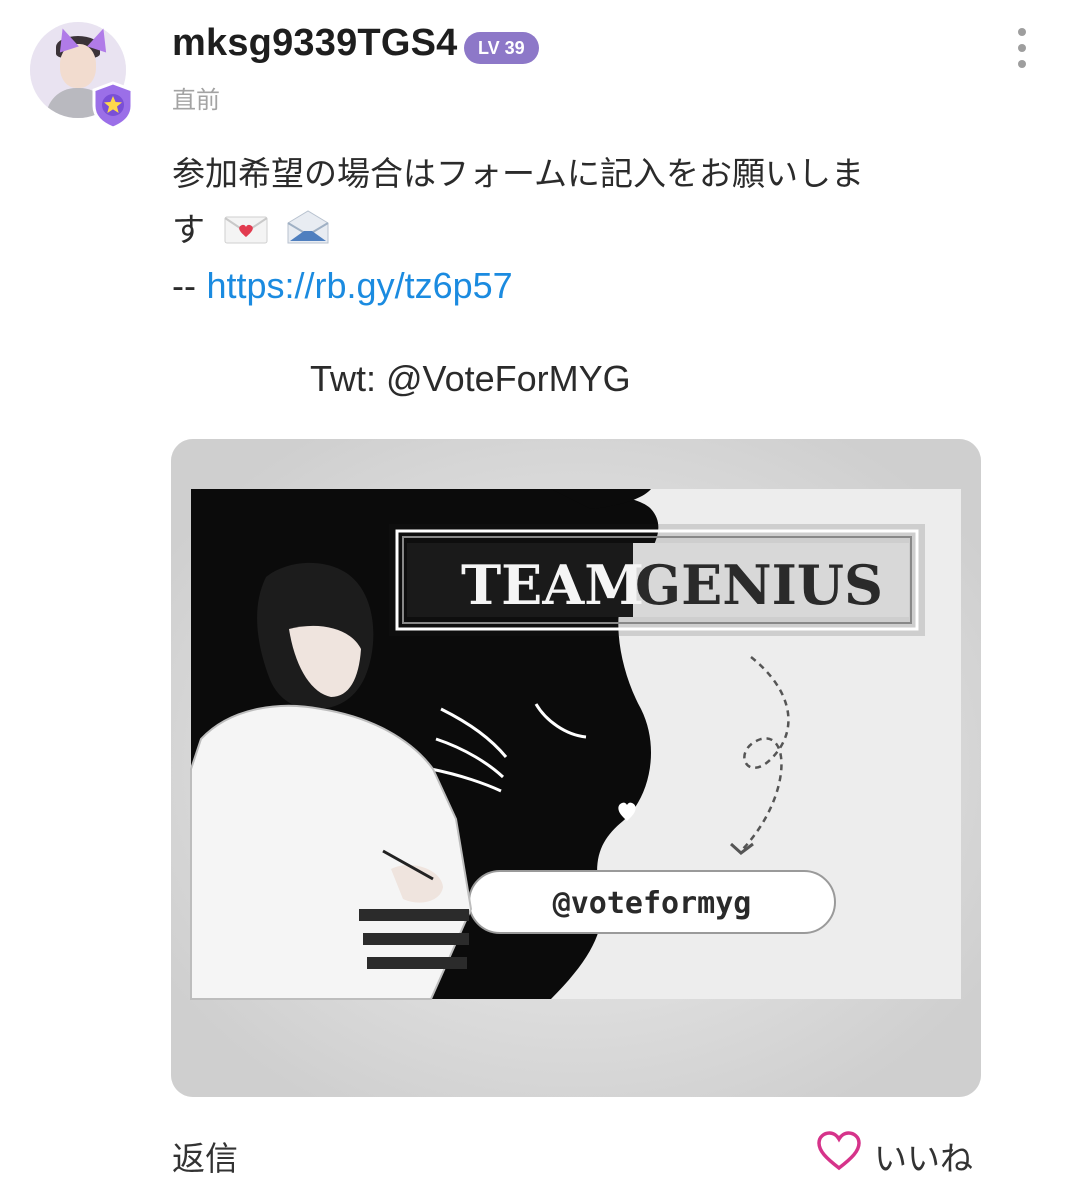  Describe the element at coordinates (196, 100) in the screenshot. I see `post-timestamp: 直前` at that location.